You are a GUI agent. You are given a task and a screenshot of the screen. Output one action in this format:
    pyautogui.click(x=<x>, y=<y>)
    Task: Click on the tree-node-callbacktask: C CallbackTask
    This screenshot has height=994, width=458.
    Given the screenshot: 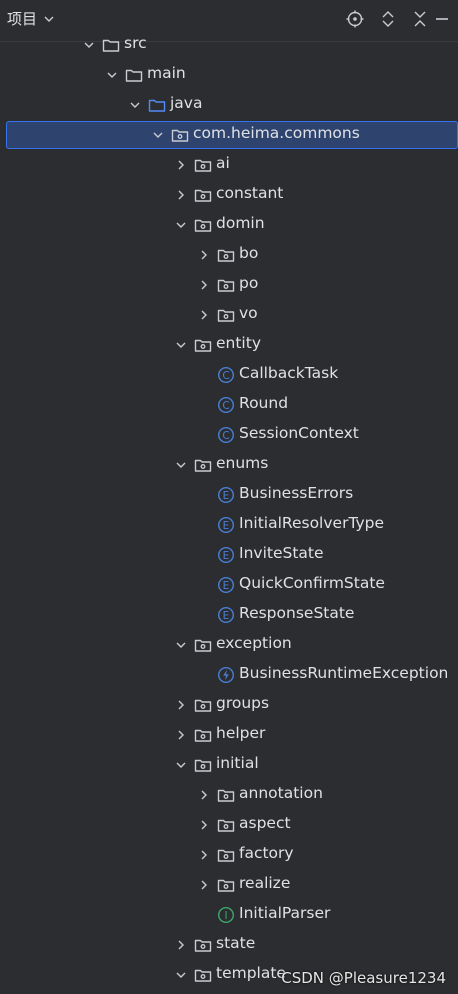 What is the action you would take?
    pyautogui.click(x=229, y=375)
    